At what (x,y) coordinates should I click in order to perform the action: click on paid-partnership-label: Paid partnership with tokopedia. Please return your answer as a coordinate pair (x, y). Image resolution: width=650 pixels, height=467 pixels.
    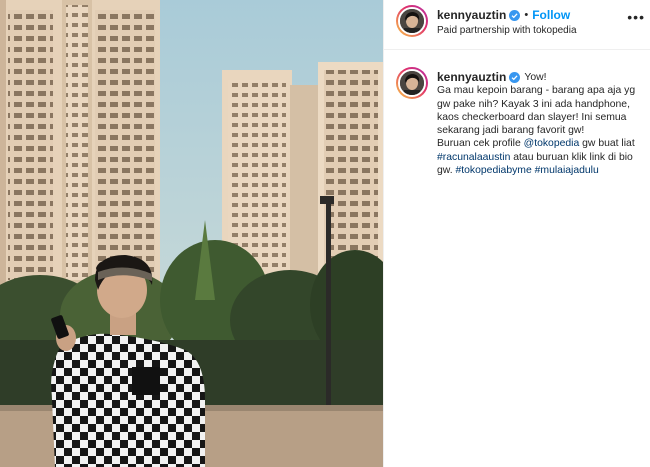
    Looking at the image, I should click on (507, 30).